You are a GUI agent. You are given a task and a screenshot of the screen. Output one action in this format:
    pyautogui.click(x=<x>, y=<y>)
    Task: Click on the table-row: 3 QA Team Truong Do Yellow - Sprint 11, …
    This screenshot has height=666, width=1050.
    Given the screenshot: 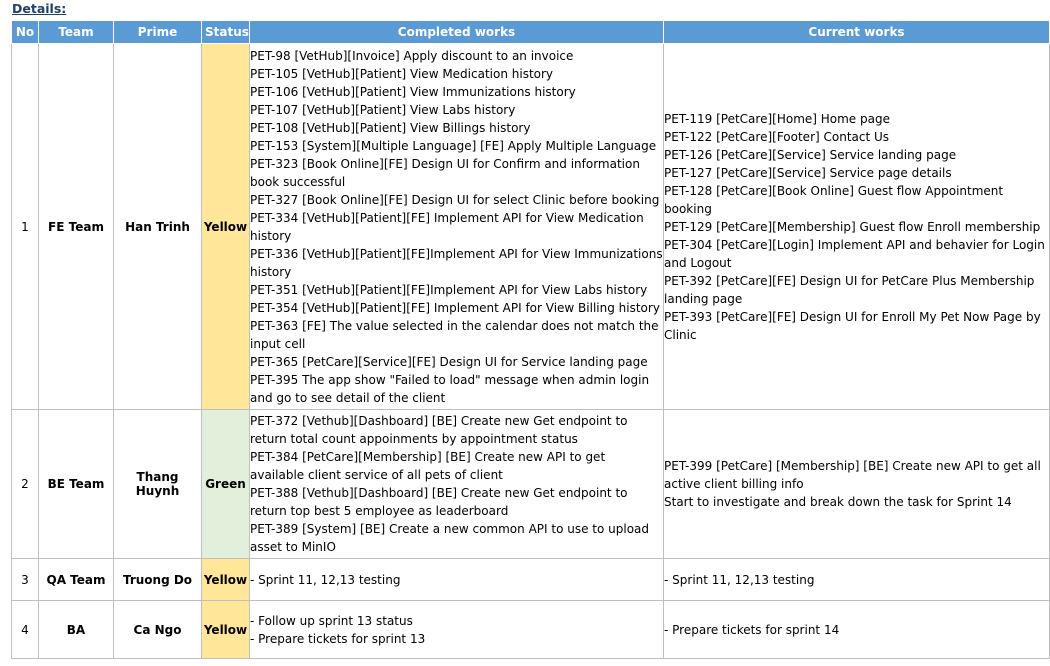 What is the action you would take?
    pyautogui.click(x=530, y=579)
    